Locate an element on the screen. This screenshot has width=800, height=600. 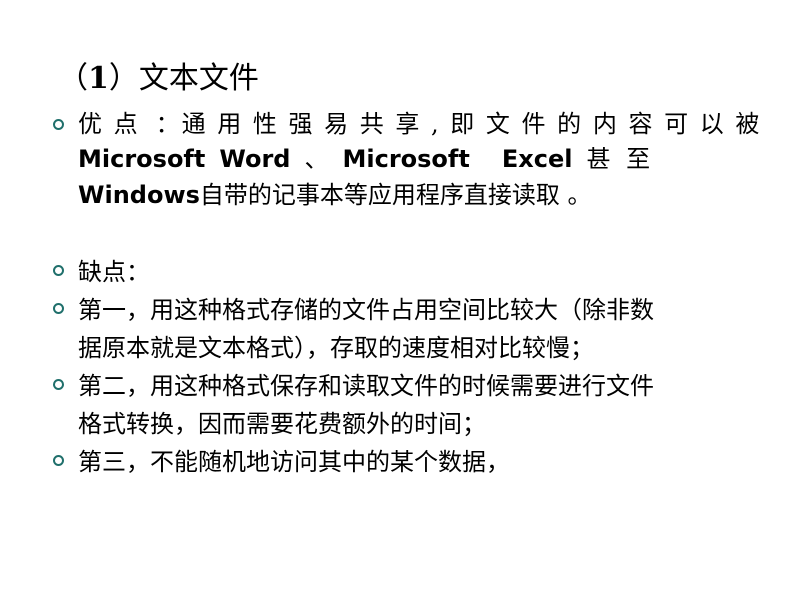
disadvantage-third-line-1: 第三，不能随机地访问其中的某个数据， is located at coordinates (294, 462).